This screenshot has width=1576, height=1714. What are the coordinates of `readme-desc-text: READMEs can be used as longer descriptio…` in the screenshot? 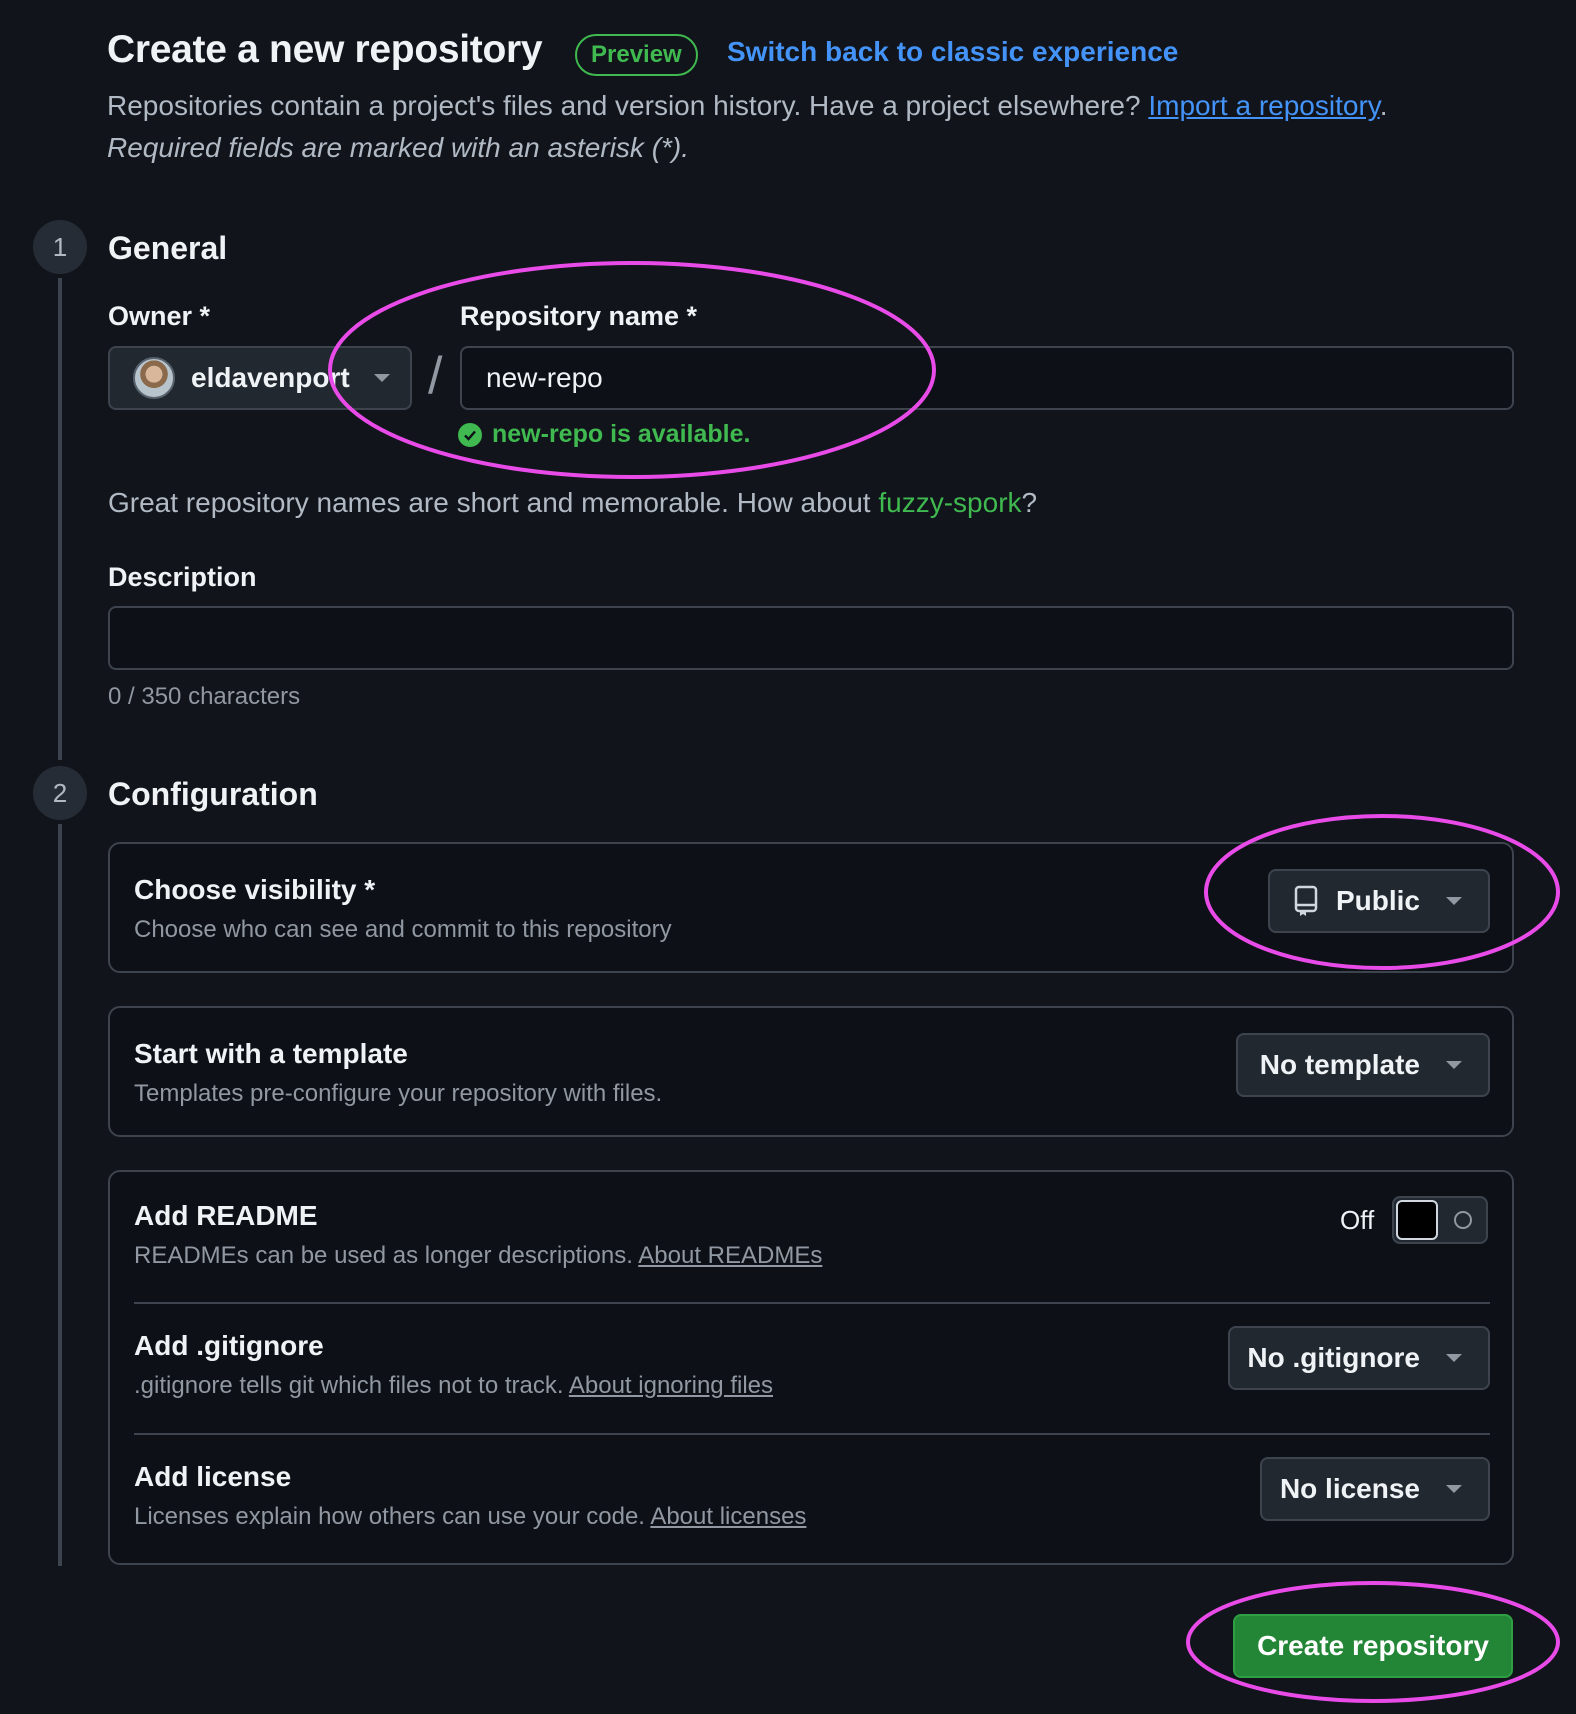 It's located at (383, 1255).